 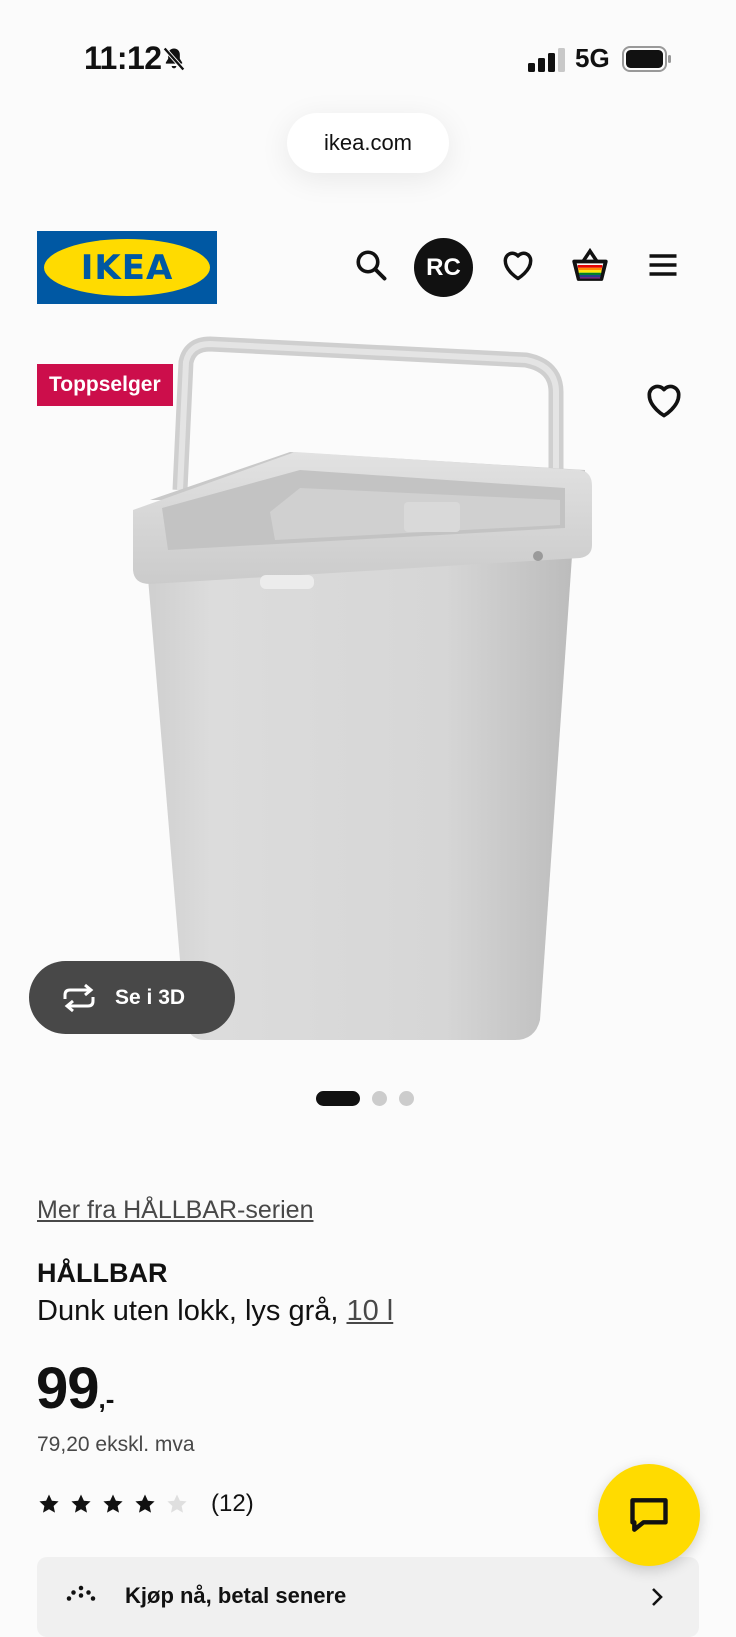 I want to click on pay-later-banner: Kjøp nå, betal senere, so click(x=368, y=1597).